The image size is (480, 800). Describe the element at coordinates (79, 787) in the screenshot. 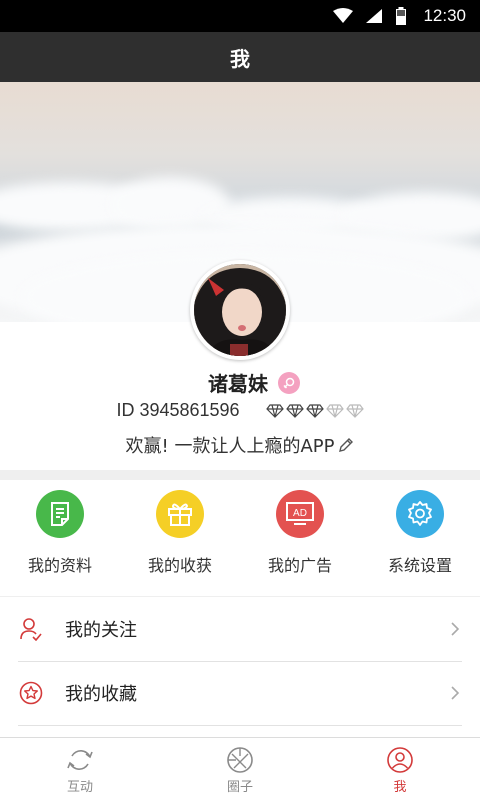

I see `tab-label: 互动` at that location.